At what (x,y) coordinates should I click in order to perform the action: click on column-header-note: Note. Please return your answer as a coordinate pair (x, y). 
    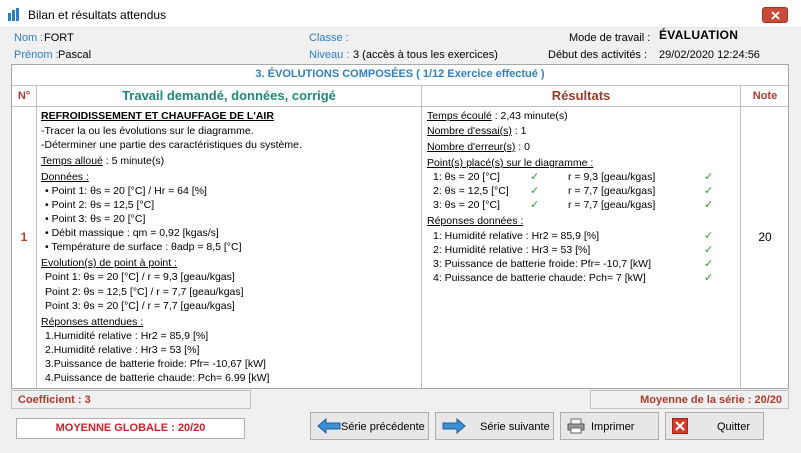
    Looking at the image, I should click on (765, 96).